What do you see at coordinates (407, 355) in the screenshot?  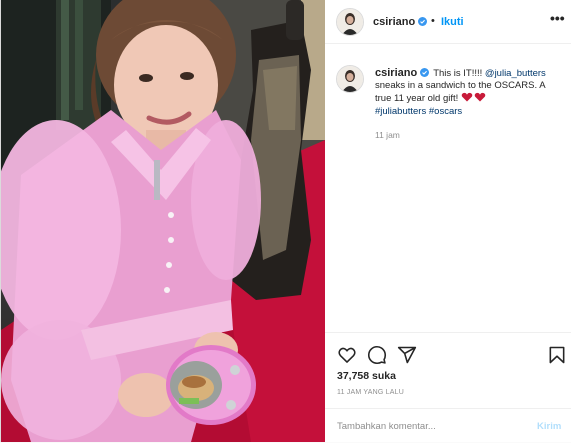 I see `paper-plane-icon` at bounding box center [407, 355].